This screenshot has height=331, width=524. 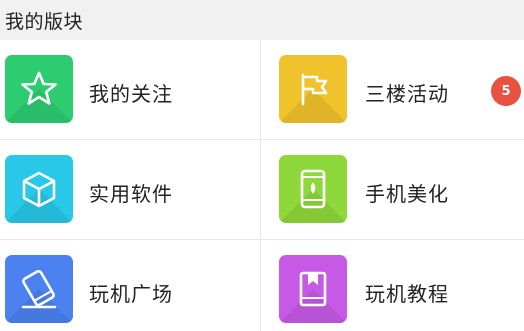 I want to click on cube-icon, so click(x=39, y=189).